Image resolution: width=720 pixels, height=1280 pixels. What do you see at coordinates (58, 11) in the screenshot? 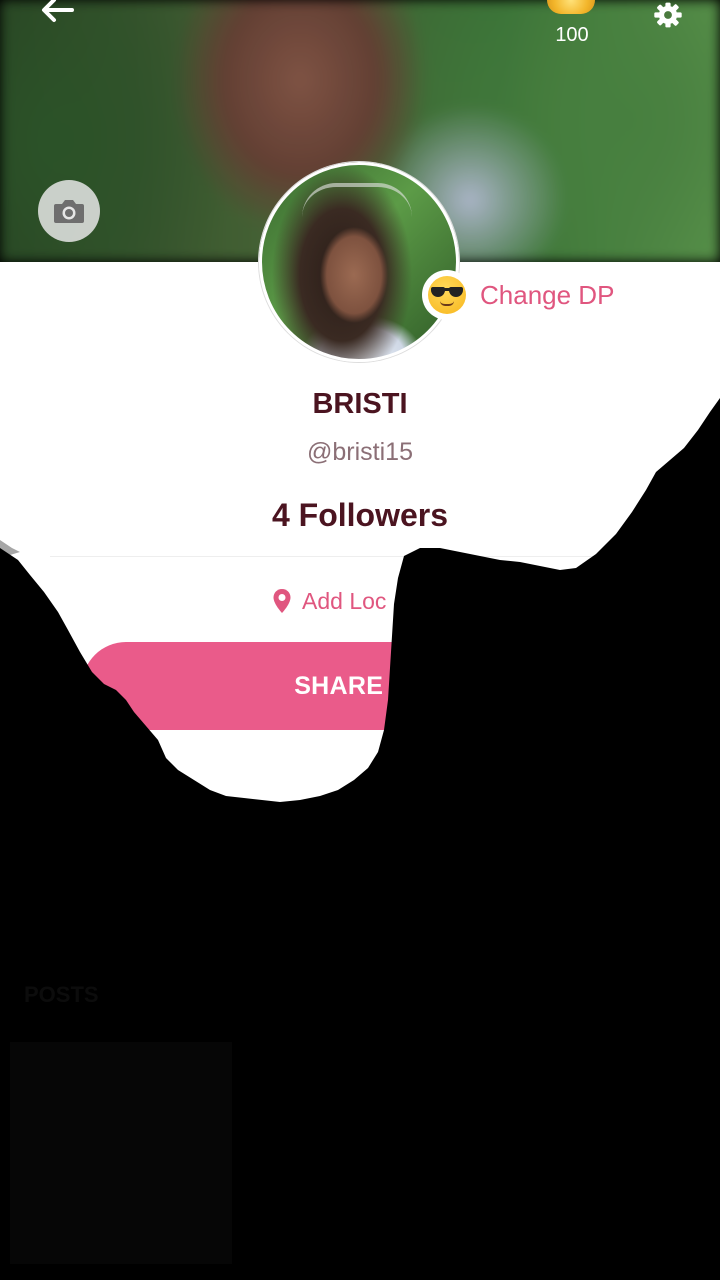
I see `arrow-left-icon` at bounding box center [58, 11].